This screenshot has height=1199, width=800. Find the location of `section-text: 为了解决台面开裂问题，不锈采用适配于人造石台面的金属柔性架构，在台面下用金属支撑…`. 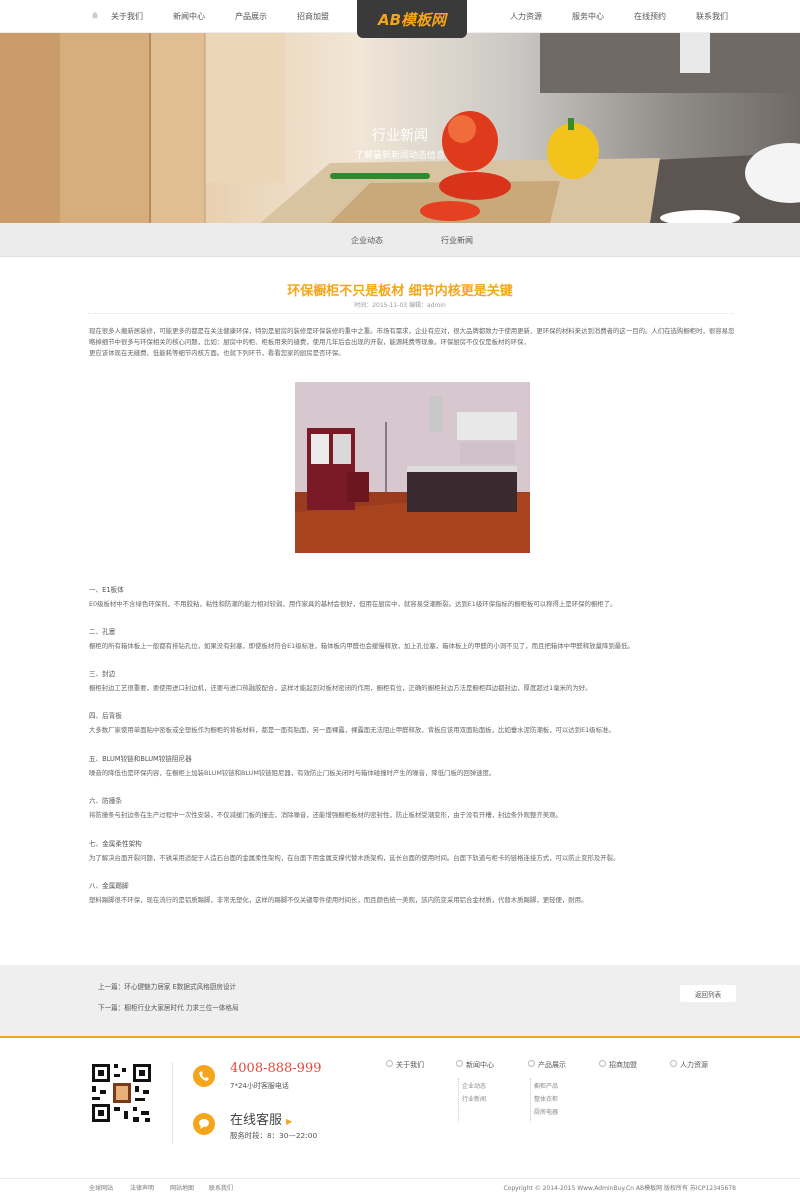

section-text: 为了解决台面开裂问题，不锈采用适配于人造石台面的金属柔性架构，在台面下用金属支撑… is located at coordinates (354, 858).